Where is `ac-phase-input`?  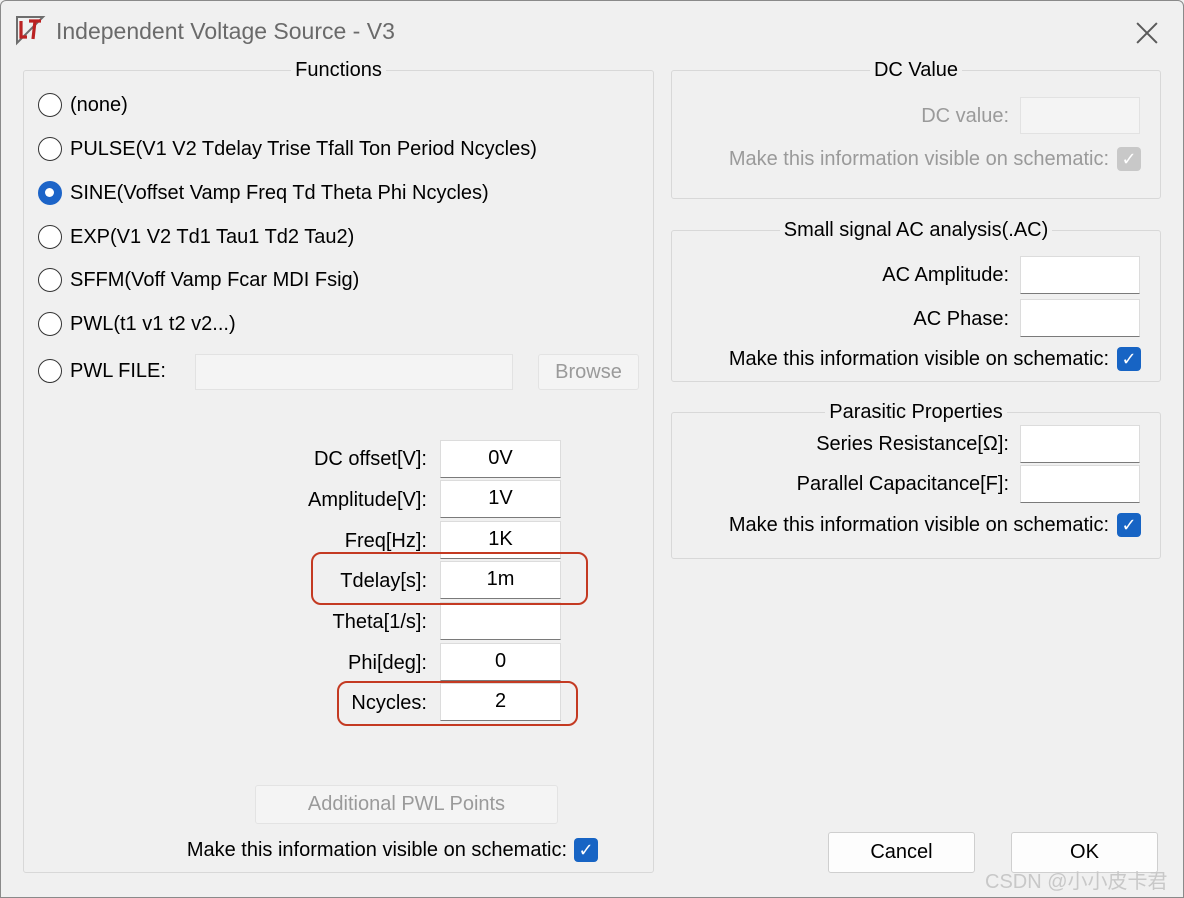
ac-phase-input is located at coordinates (1080, 318).